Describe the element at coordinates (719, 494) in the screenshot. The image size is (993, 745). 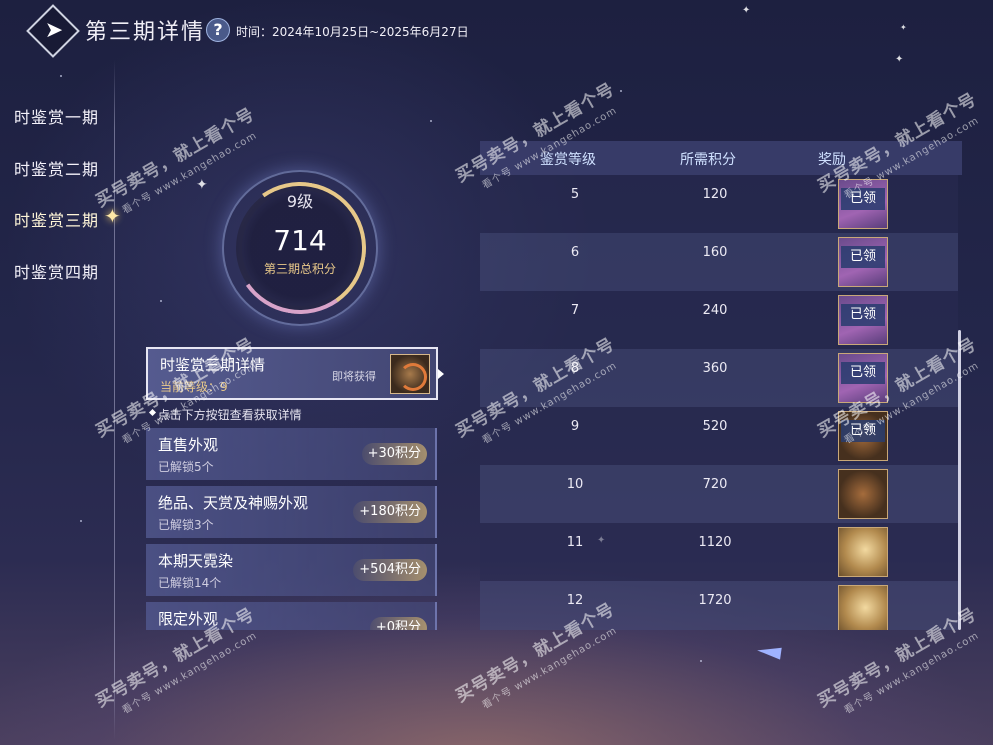
I see `table-row: 10 720` at that location.